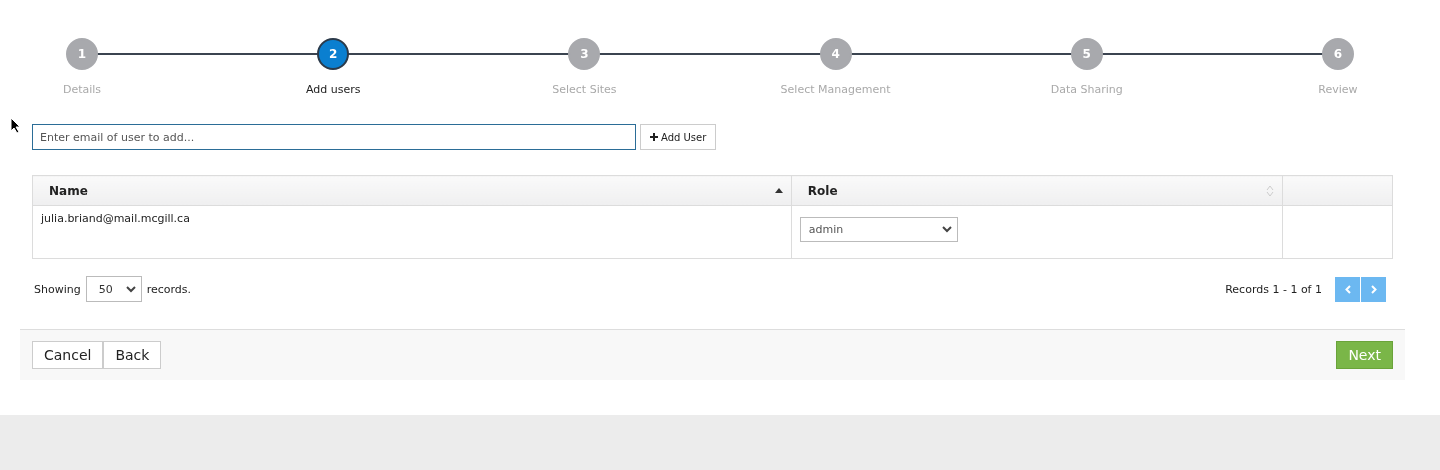  I want to click on sort-up-icon, so click(778, 190).